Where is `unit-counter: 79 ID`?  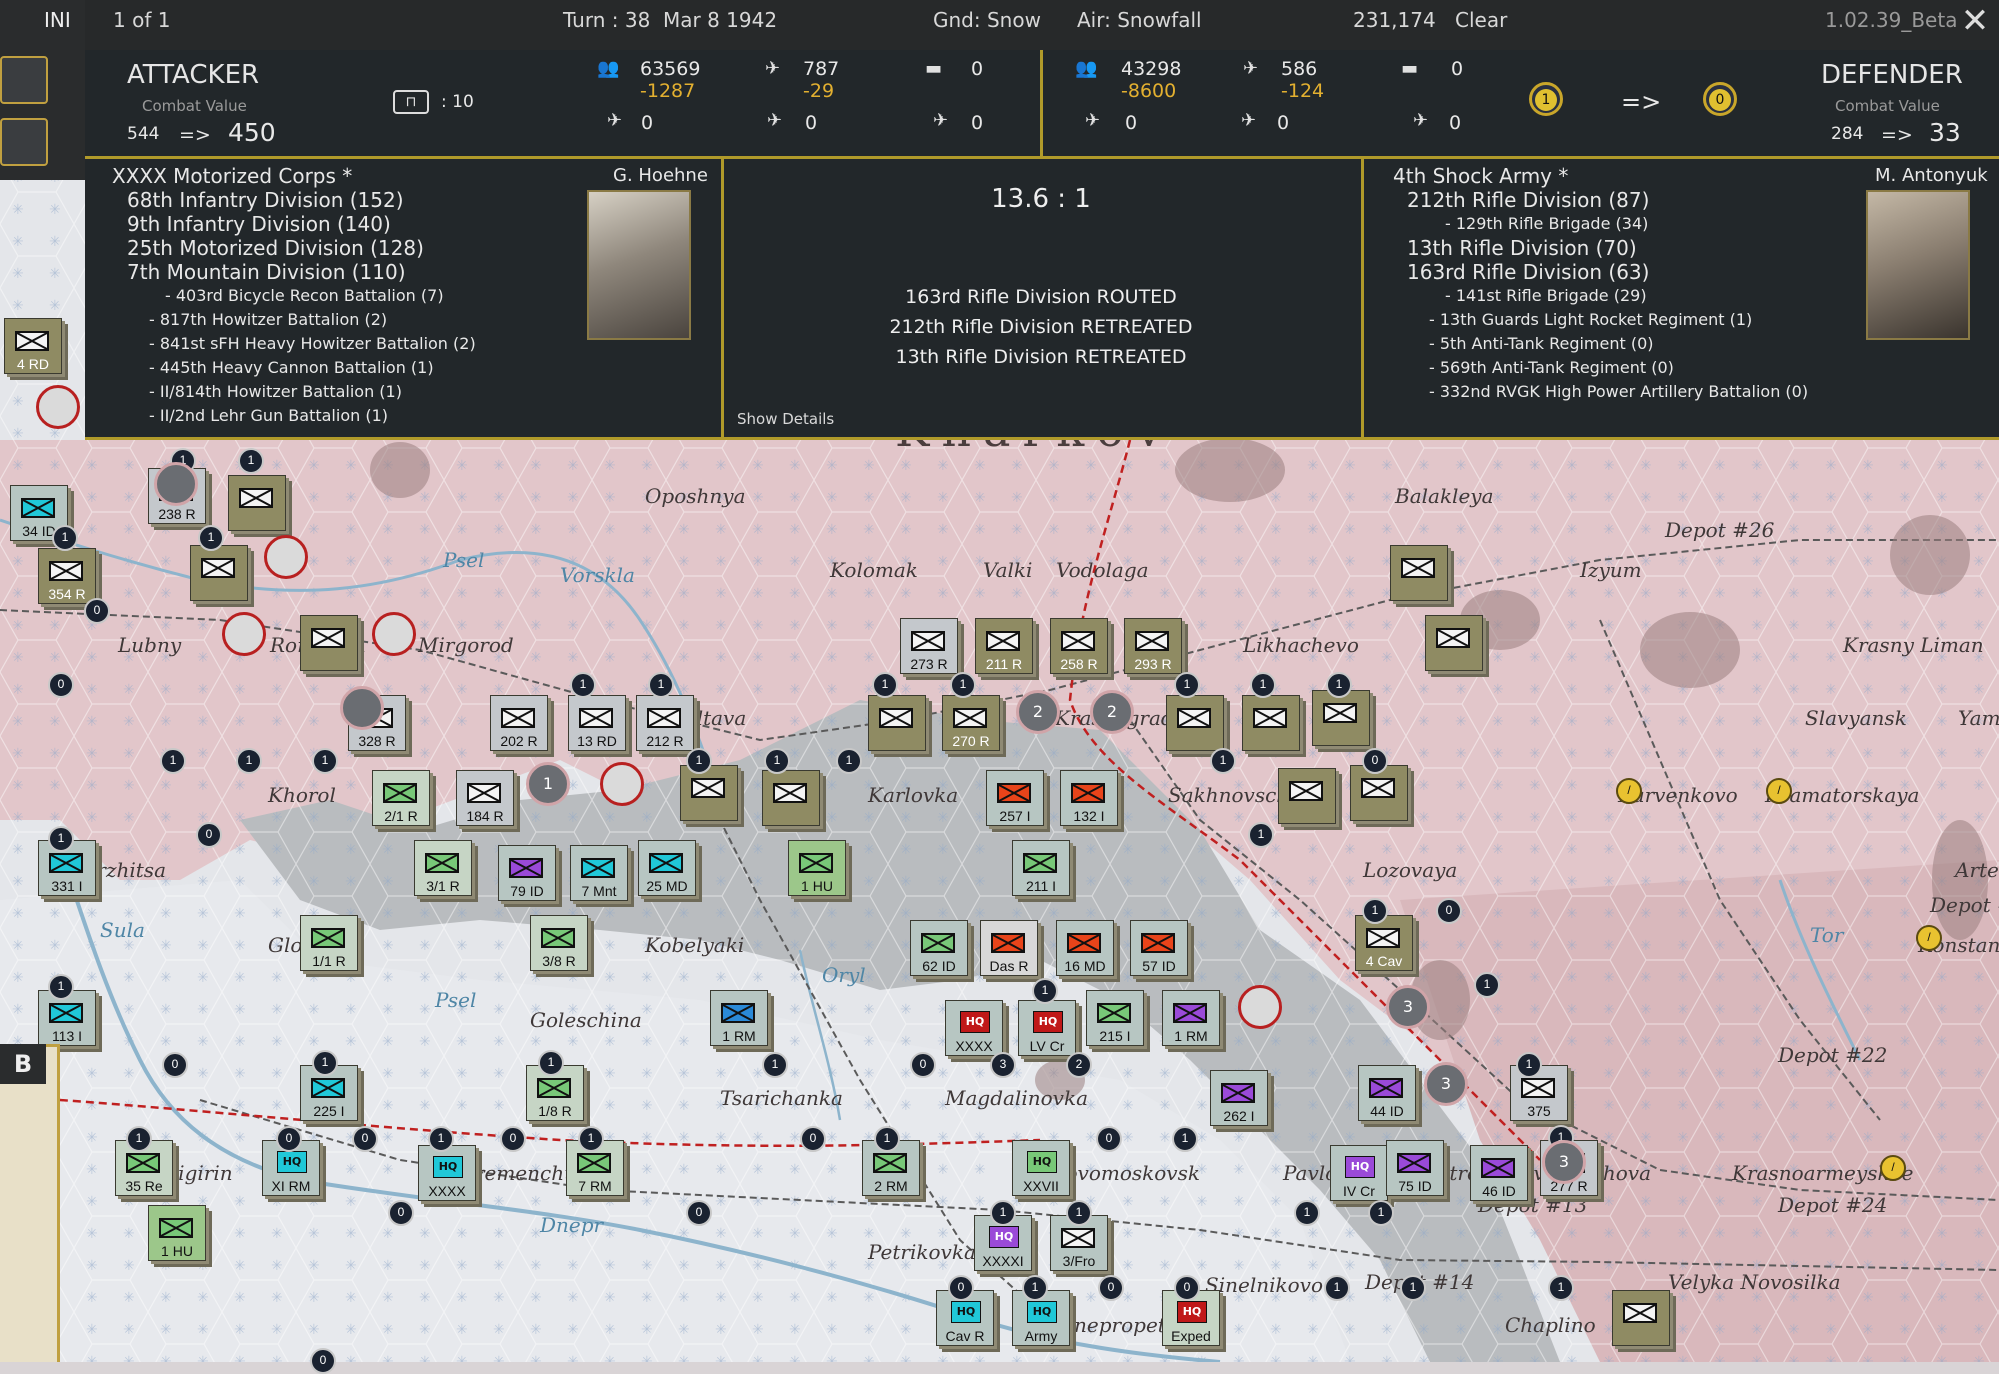 unit-counter: 79 ID is located at coordinates (527, 873).